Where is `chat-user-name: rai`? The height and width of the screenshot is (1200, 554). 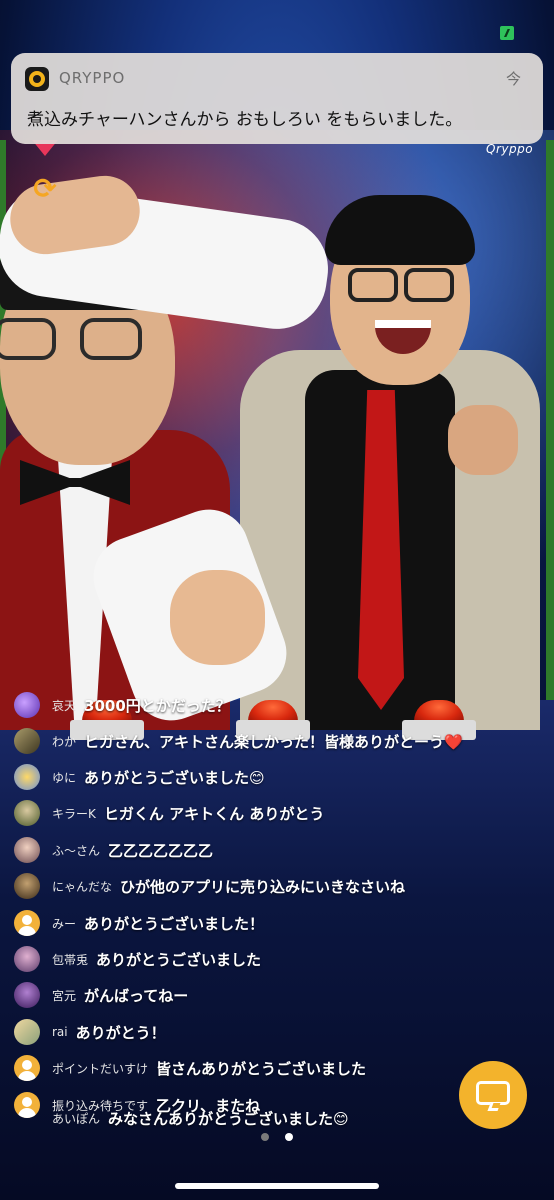
chat-user-name: rai is located at coordinates (60, 1032).